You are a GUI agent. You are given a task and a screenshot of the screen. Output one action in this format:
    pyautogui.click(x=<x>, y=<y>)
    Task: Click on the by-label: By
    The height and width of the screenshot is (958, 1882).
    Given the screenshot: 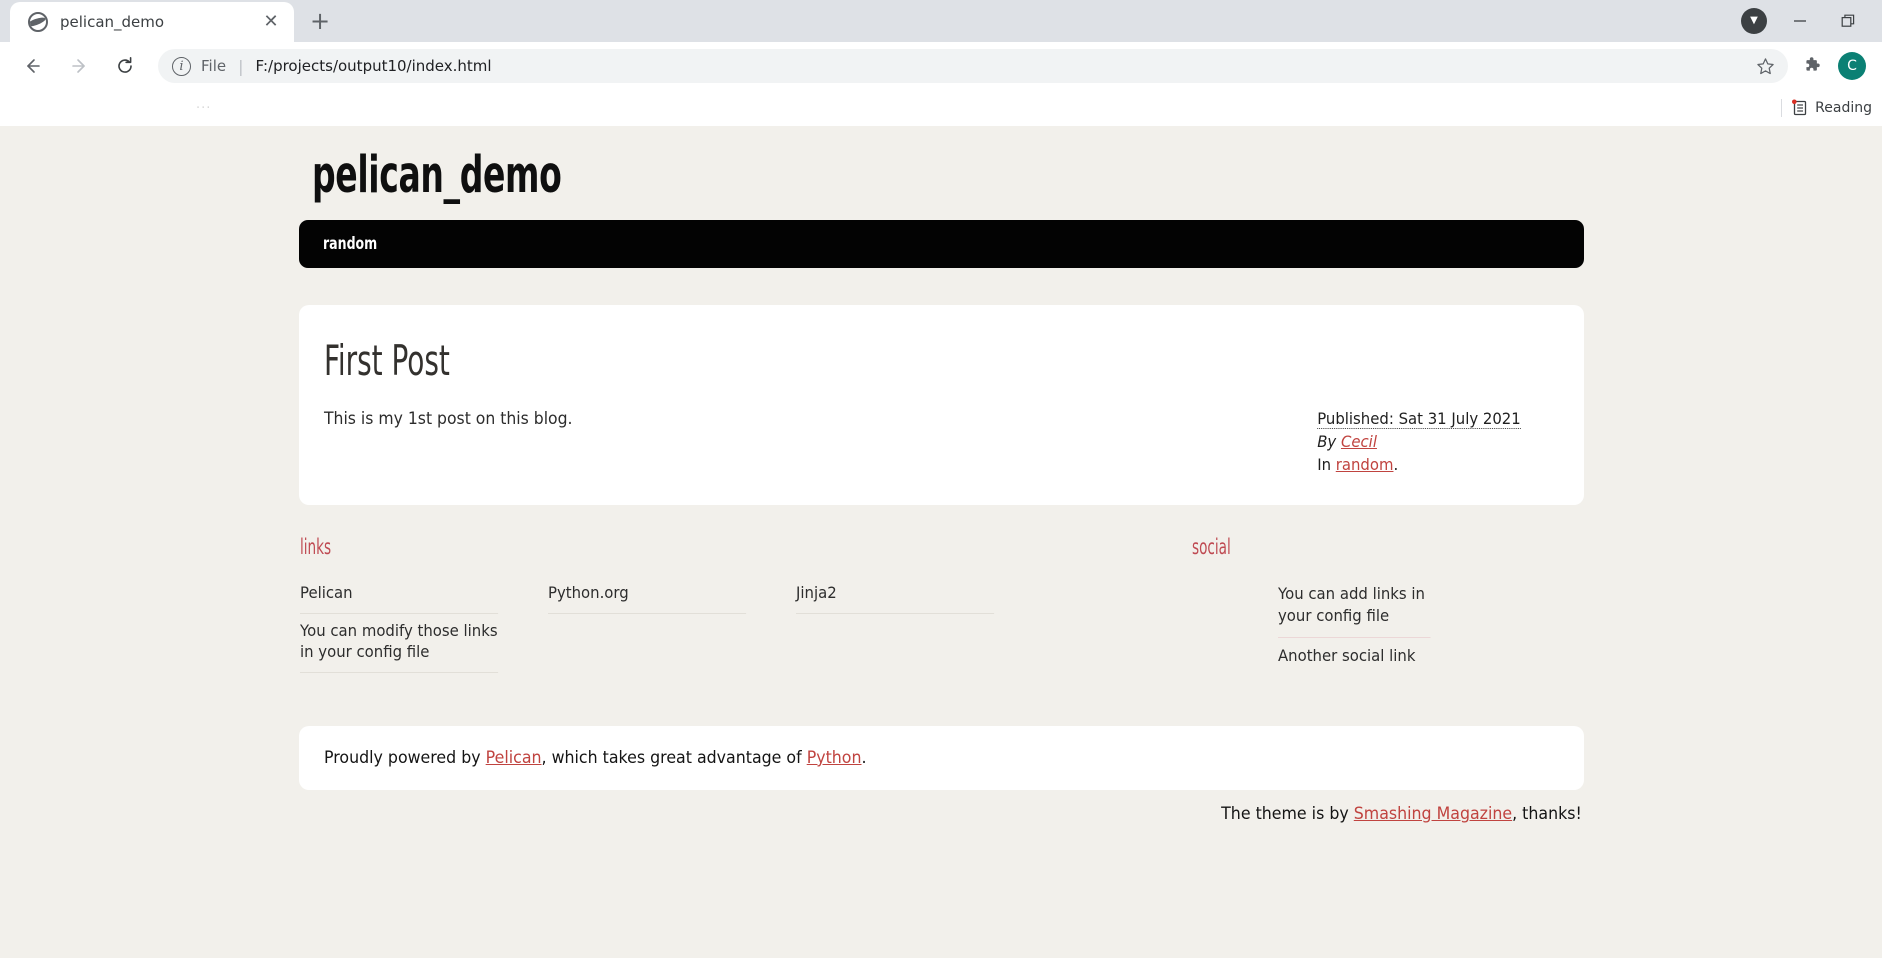 What is the action you would take?
    pyautogui.click(x=1326, y=441)
    